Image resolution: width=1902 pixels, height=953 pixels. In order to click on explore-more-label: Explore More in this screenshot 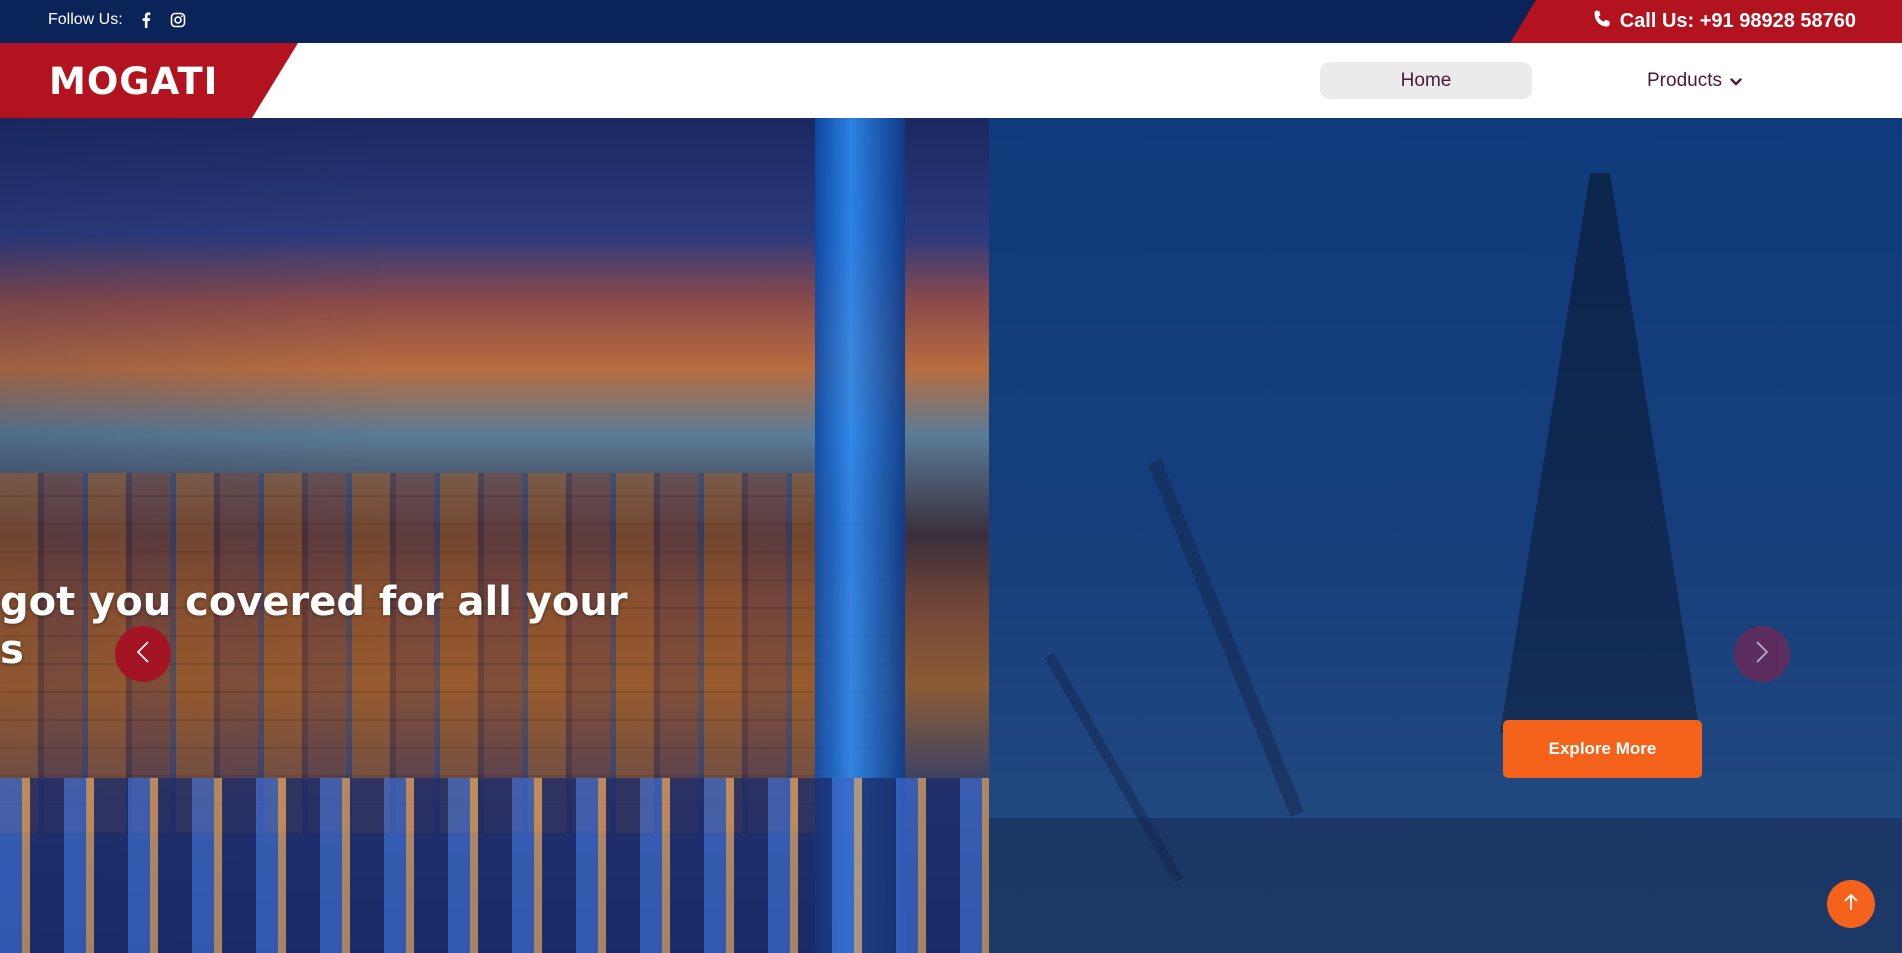, I will do `click(1602, 748)`.